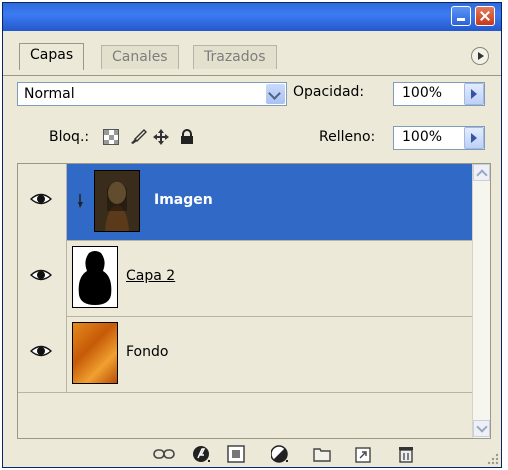 The width and height of the screenshot is (508, 470). I want to click on scroll-down-icon, so click(481, 428).